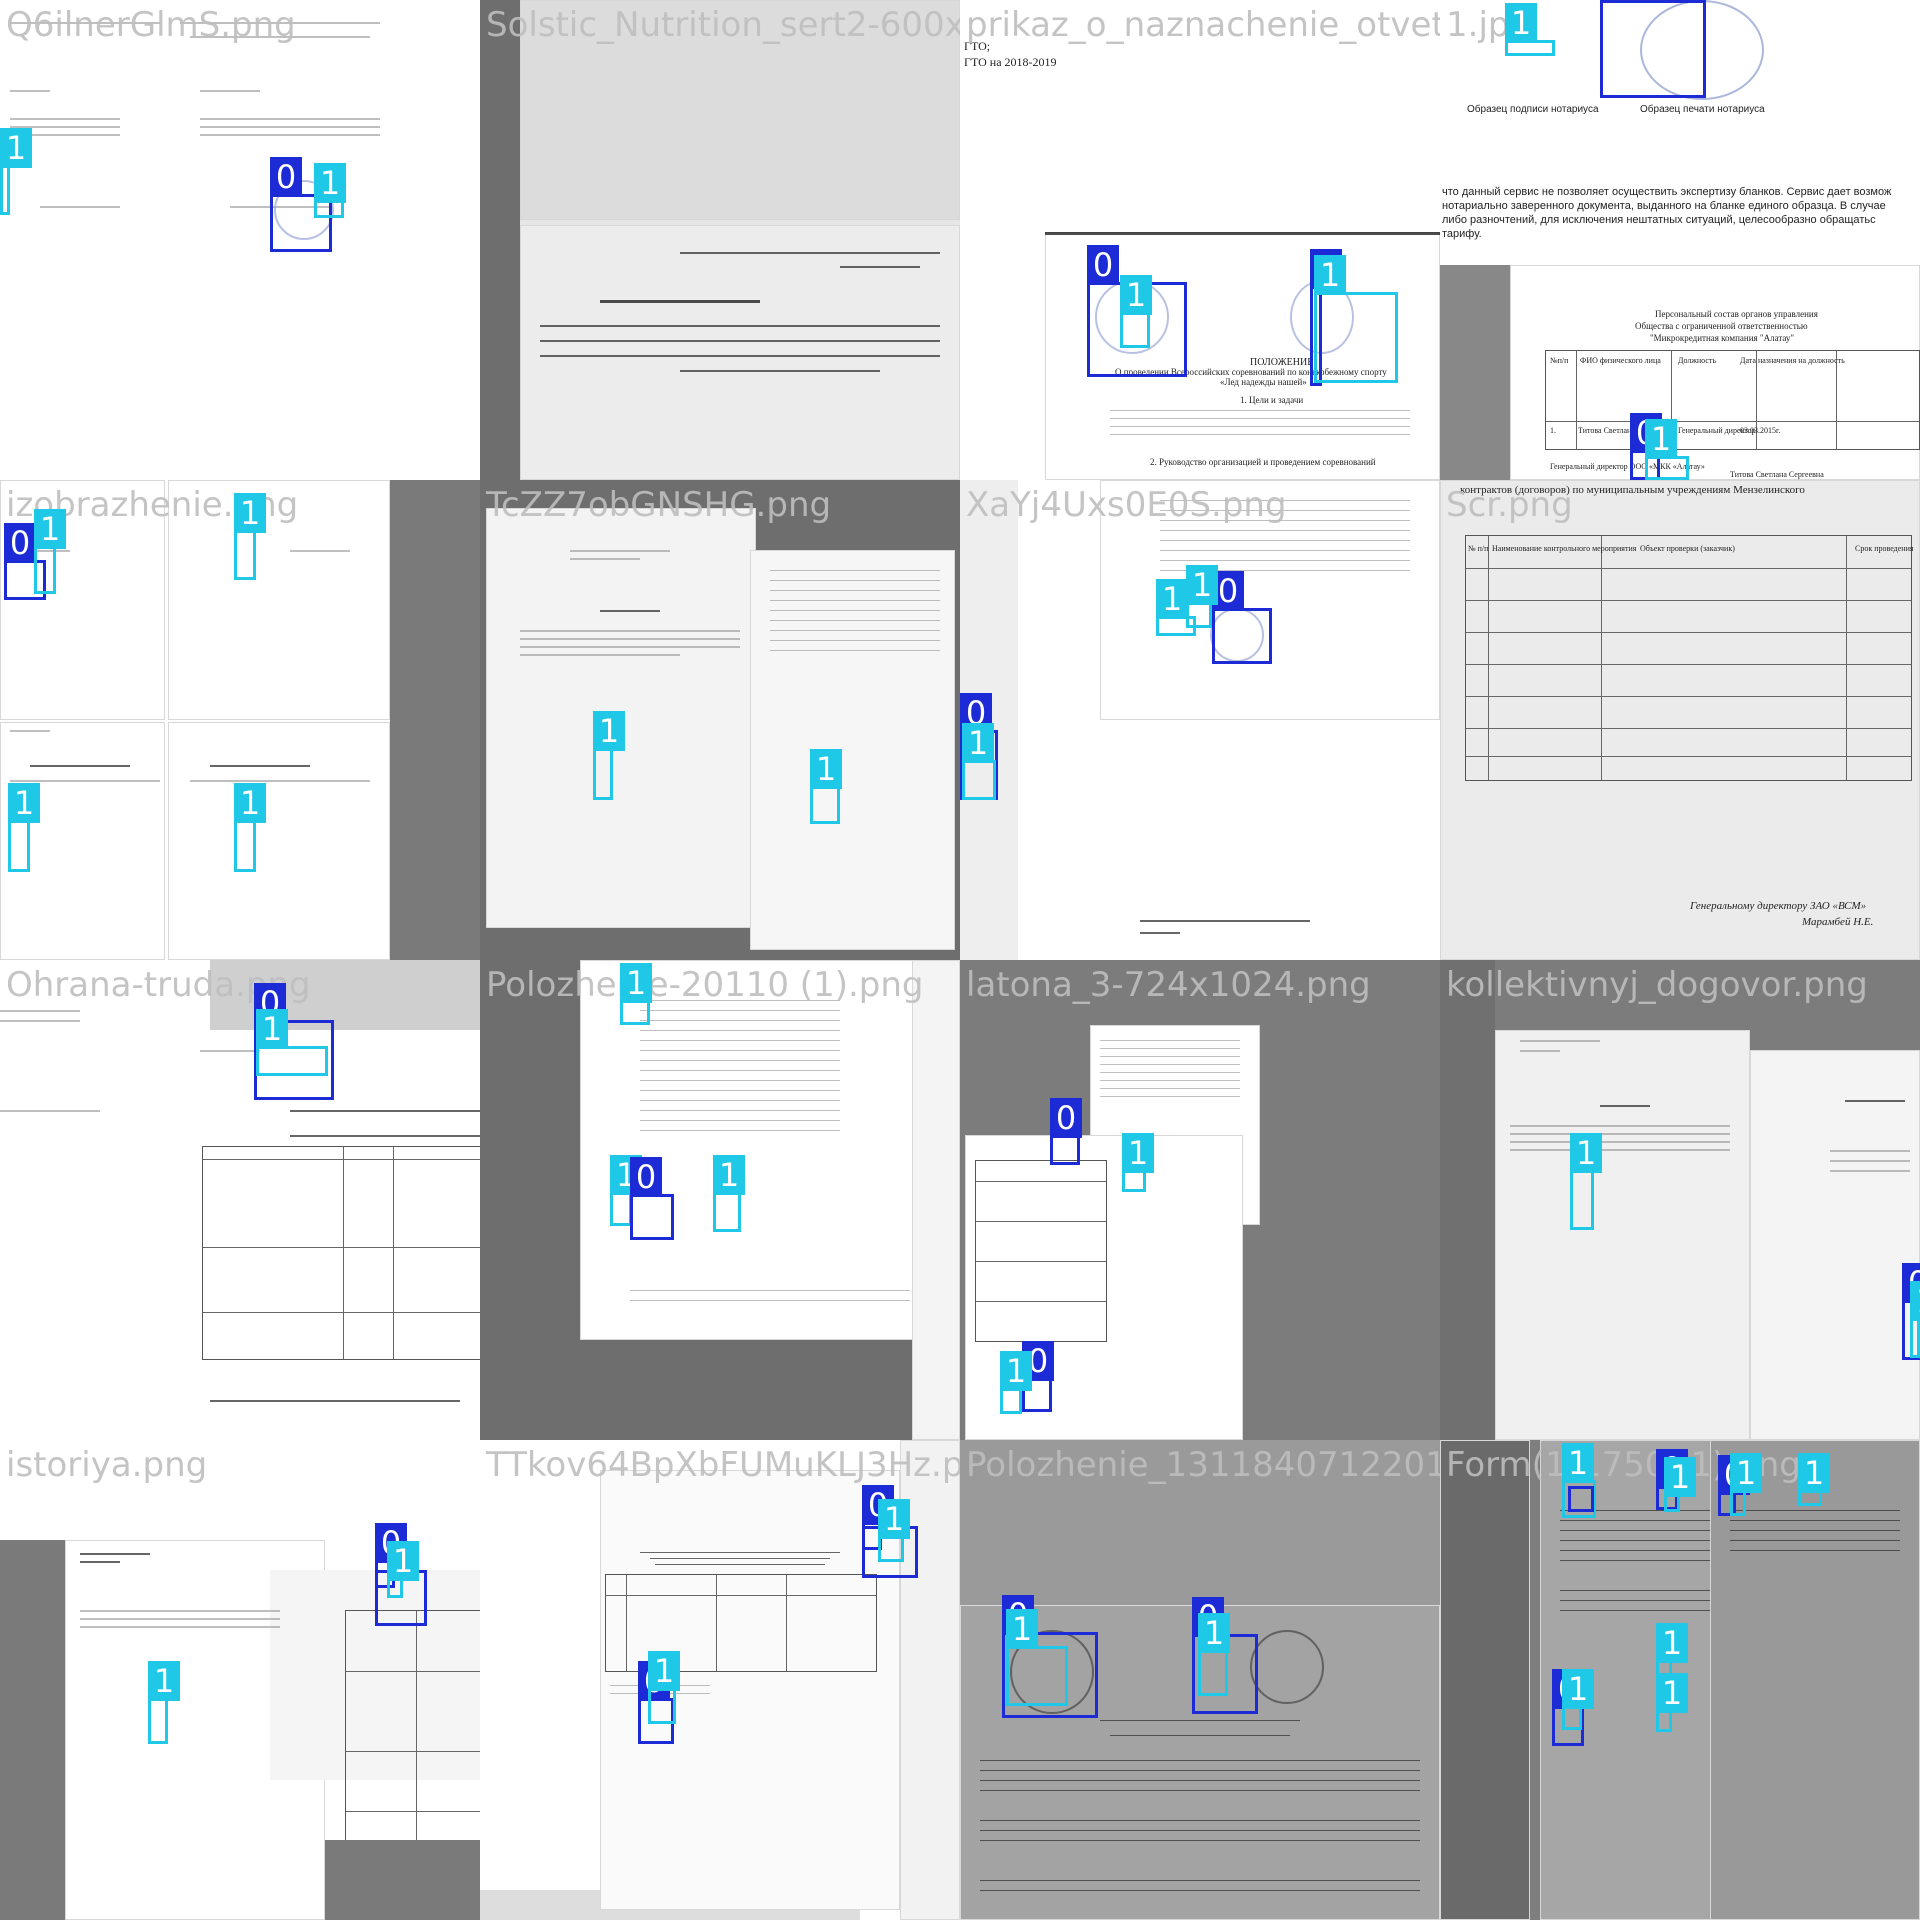 The image size is (1920, 1920). I want to click on tile-filename: Polozhenie-20110 (1).png, so click(705, 985).